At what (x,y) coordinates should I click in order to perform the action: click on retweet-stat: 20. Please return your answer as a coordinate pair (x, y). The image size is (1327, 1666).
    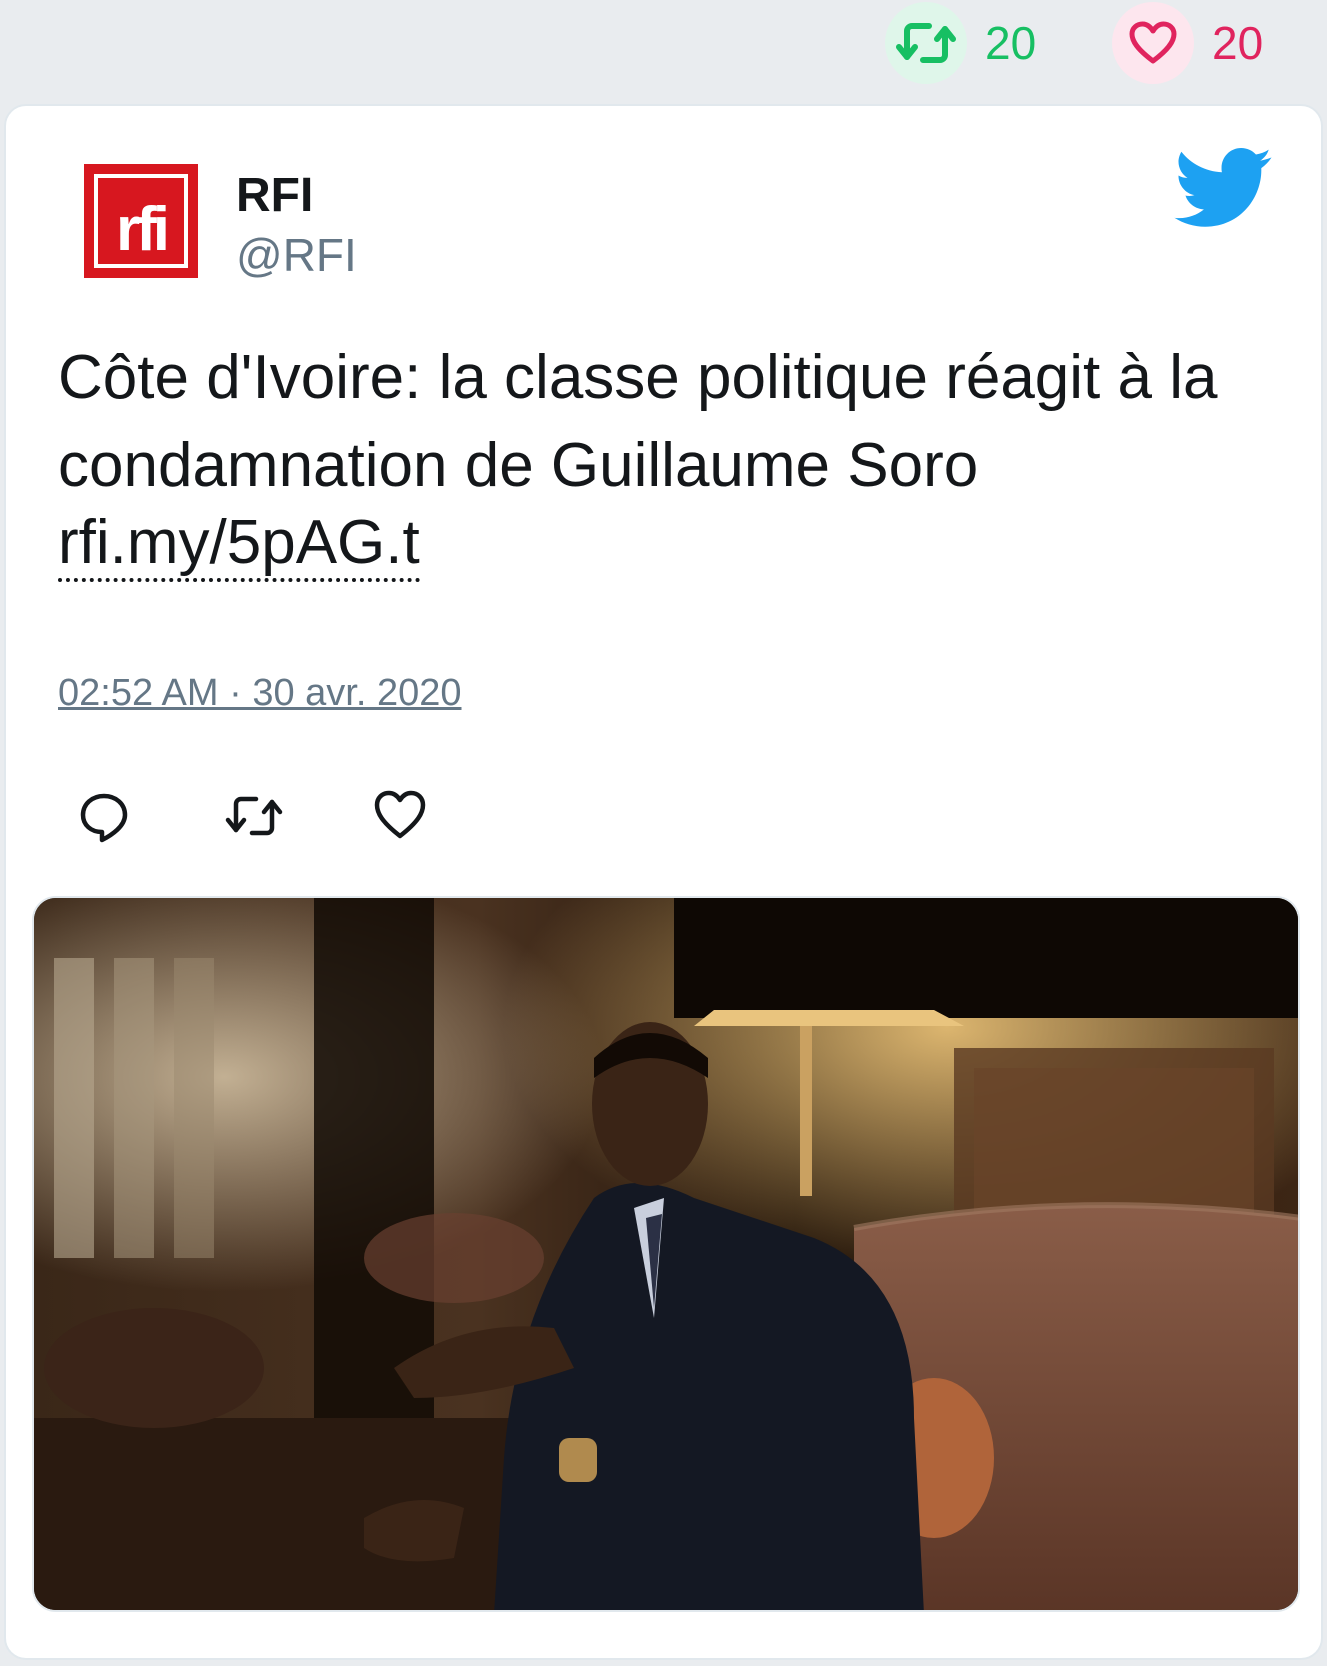
    Looking at the image, I should click on (960, 43).